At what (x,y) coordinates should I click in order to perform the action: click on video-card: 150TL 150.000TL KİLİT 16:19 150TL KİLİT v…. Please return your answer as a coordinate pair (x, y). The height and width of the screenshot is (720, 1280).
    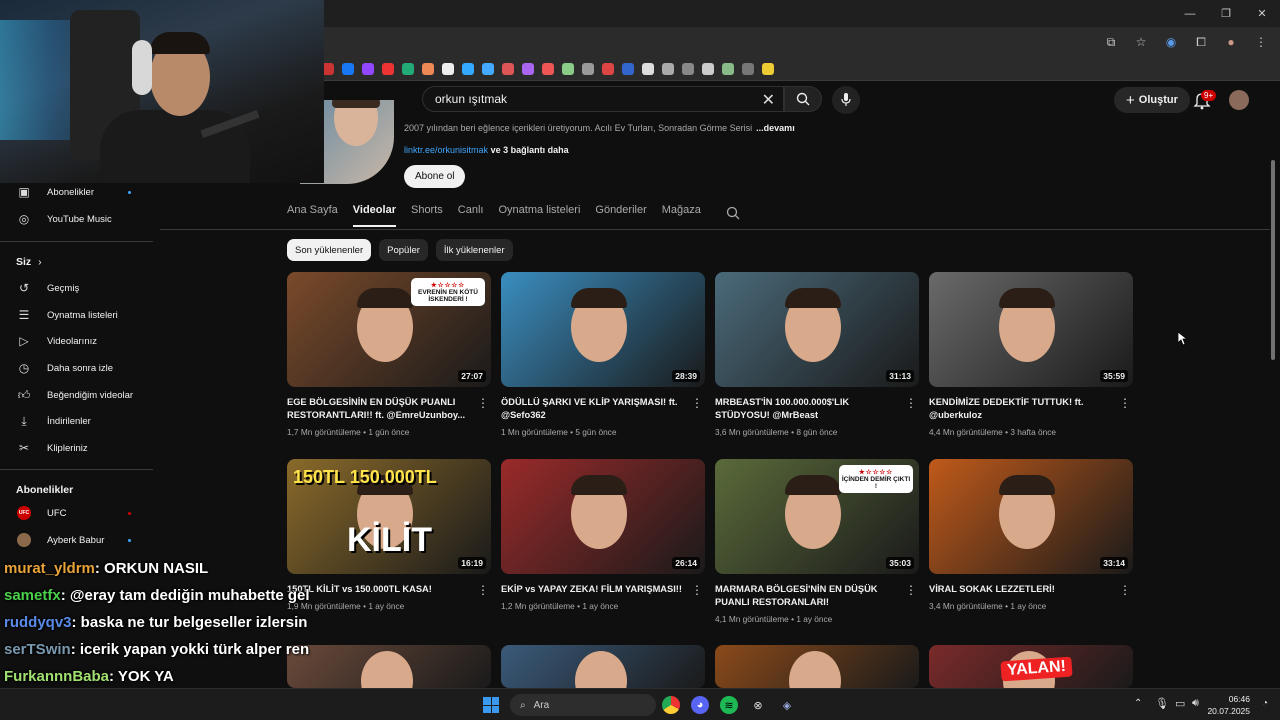
    Looking at the image, I should click on (389, 535).